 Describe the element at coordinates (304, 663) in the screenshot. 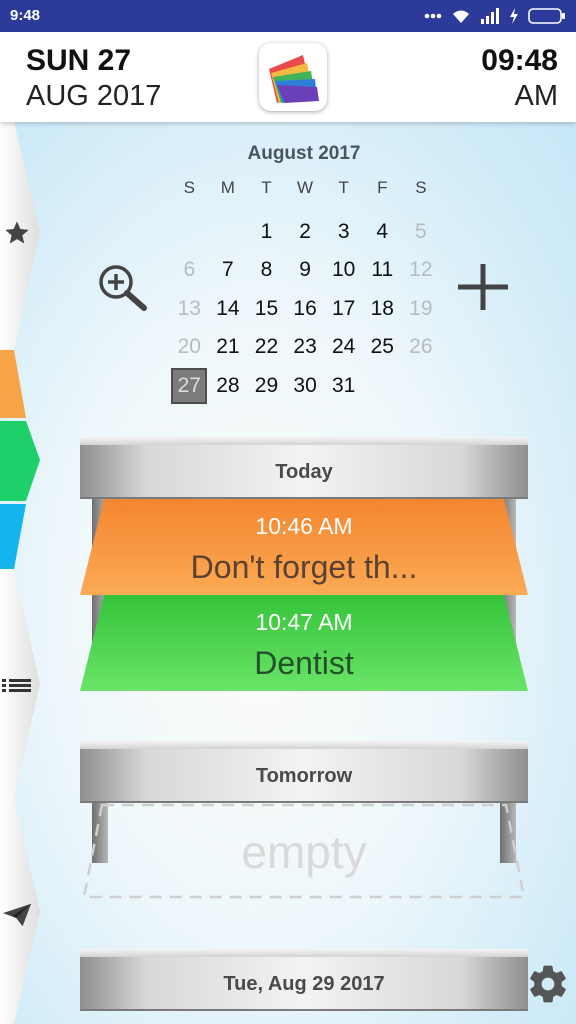

I see `event-title: Dentist` at that location.